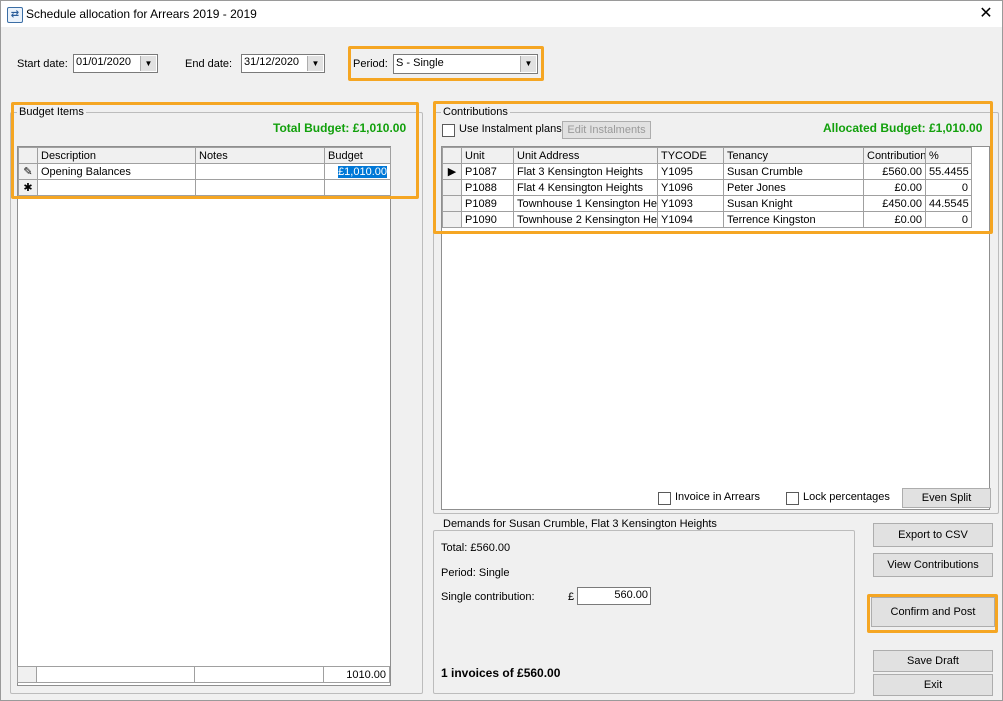 This screenshot has height=701, width=1003. What do you see at coordinates (690, 219) in the screenshot?
I see `cell-tycode: Y1094` at bounding box center [690, 219].